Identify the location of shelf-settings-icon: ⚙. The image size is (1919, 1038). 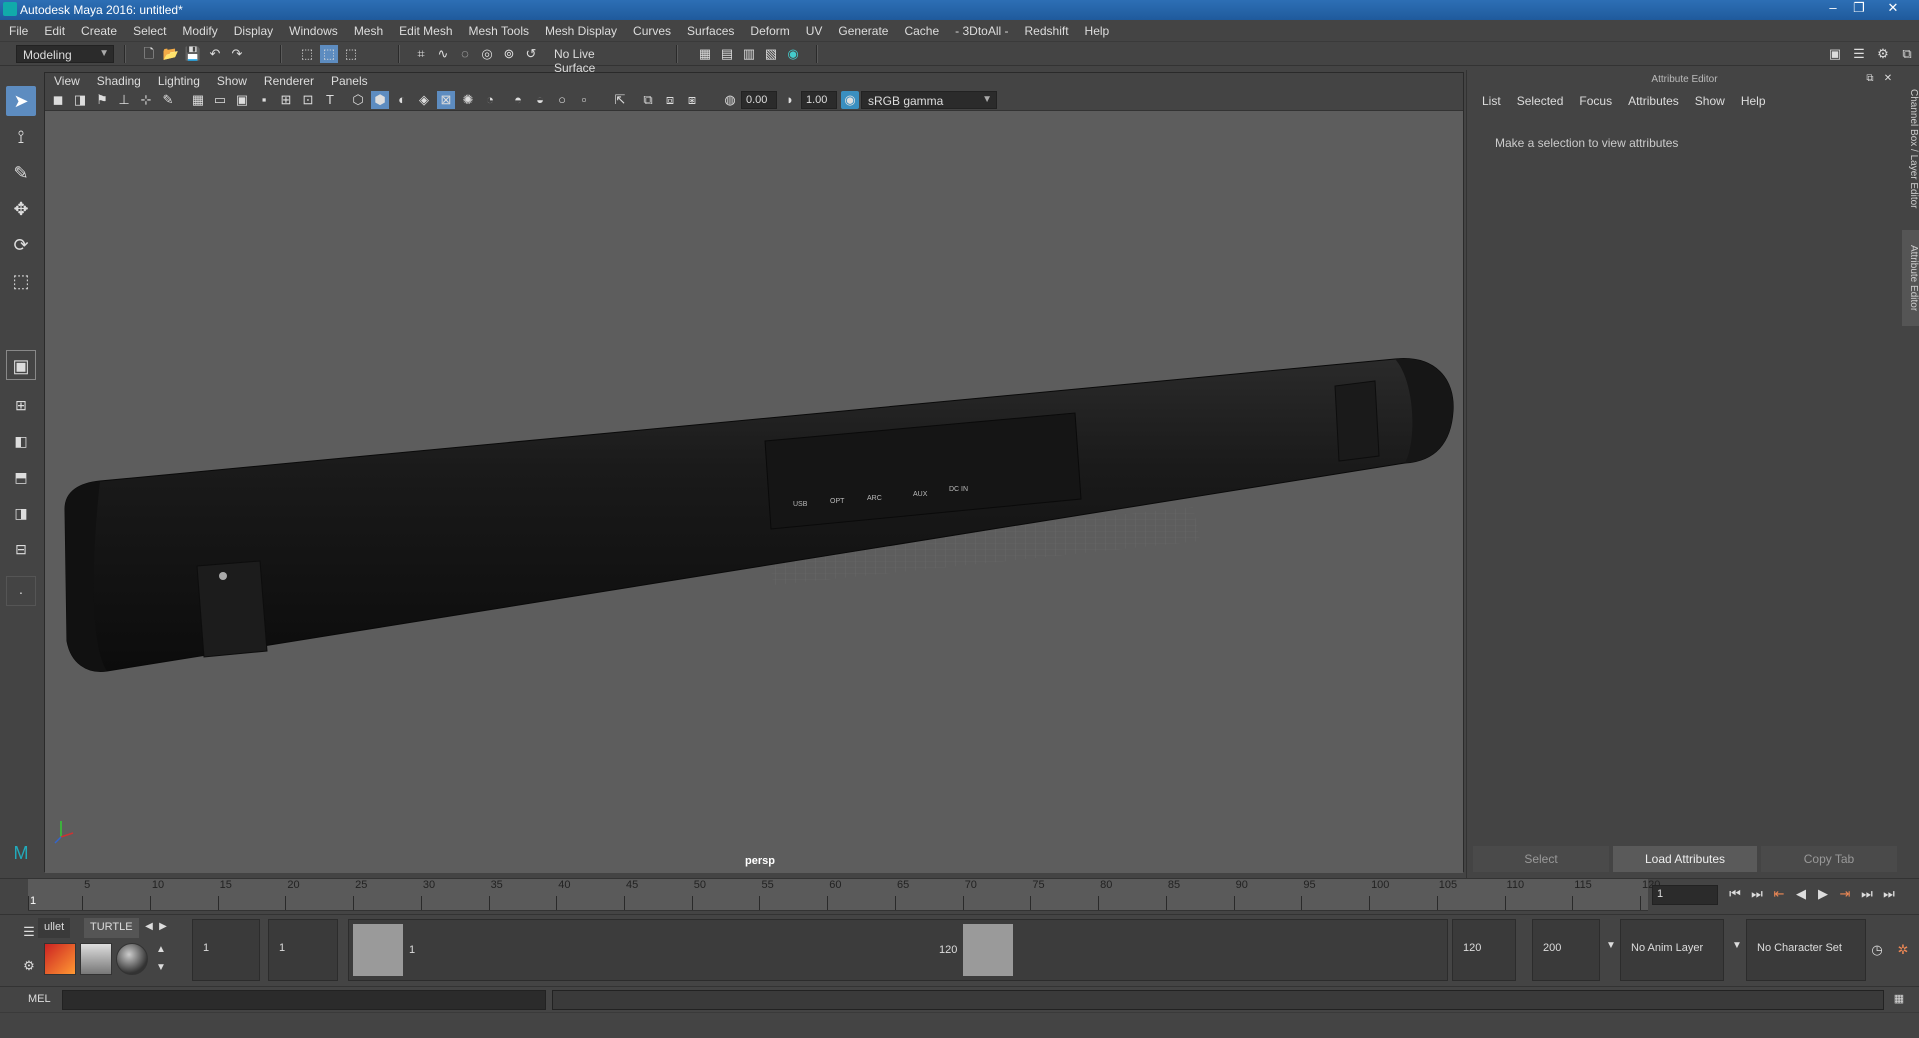
(29, 966).